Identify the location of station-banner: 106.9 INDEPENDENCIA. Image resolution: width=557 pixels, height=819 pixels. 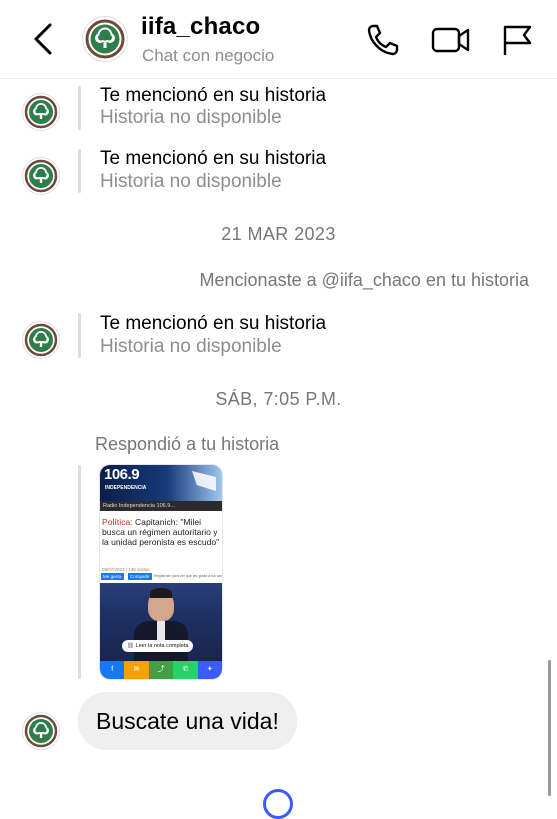
(161, 483).